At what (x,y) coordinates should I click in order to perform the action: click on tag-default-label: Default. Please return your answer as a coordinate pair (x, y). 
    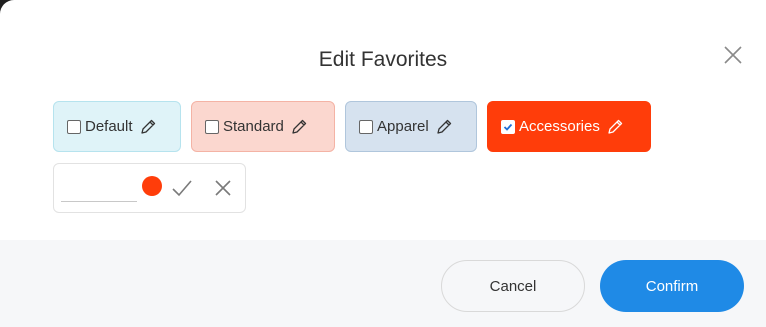
    Looking at the image, I should click on (109, 126).